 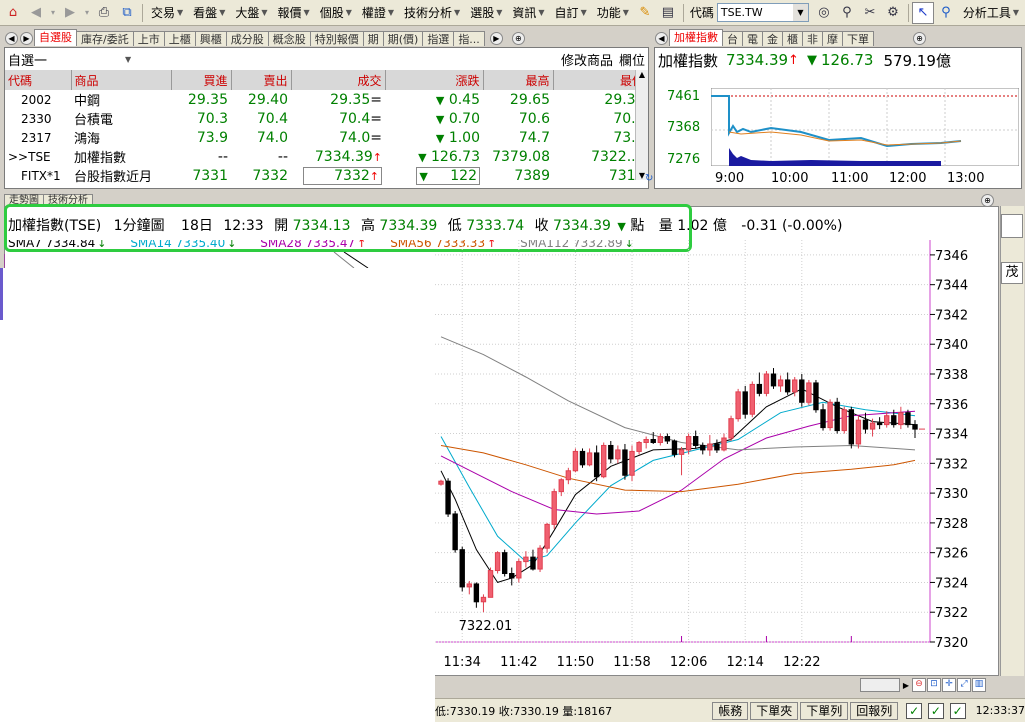 I want to click on tab-components: 成分股, so click(x=247, y=38).